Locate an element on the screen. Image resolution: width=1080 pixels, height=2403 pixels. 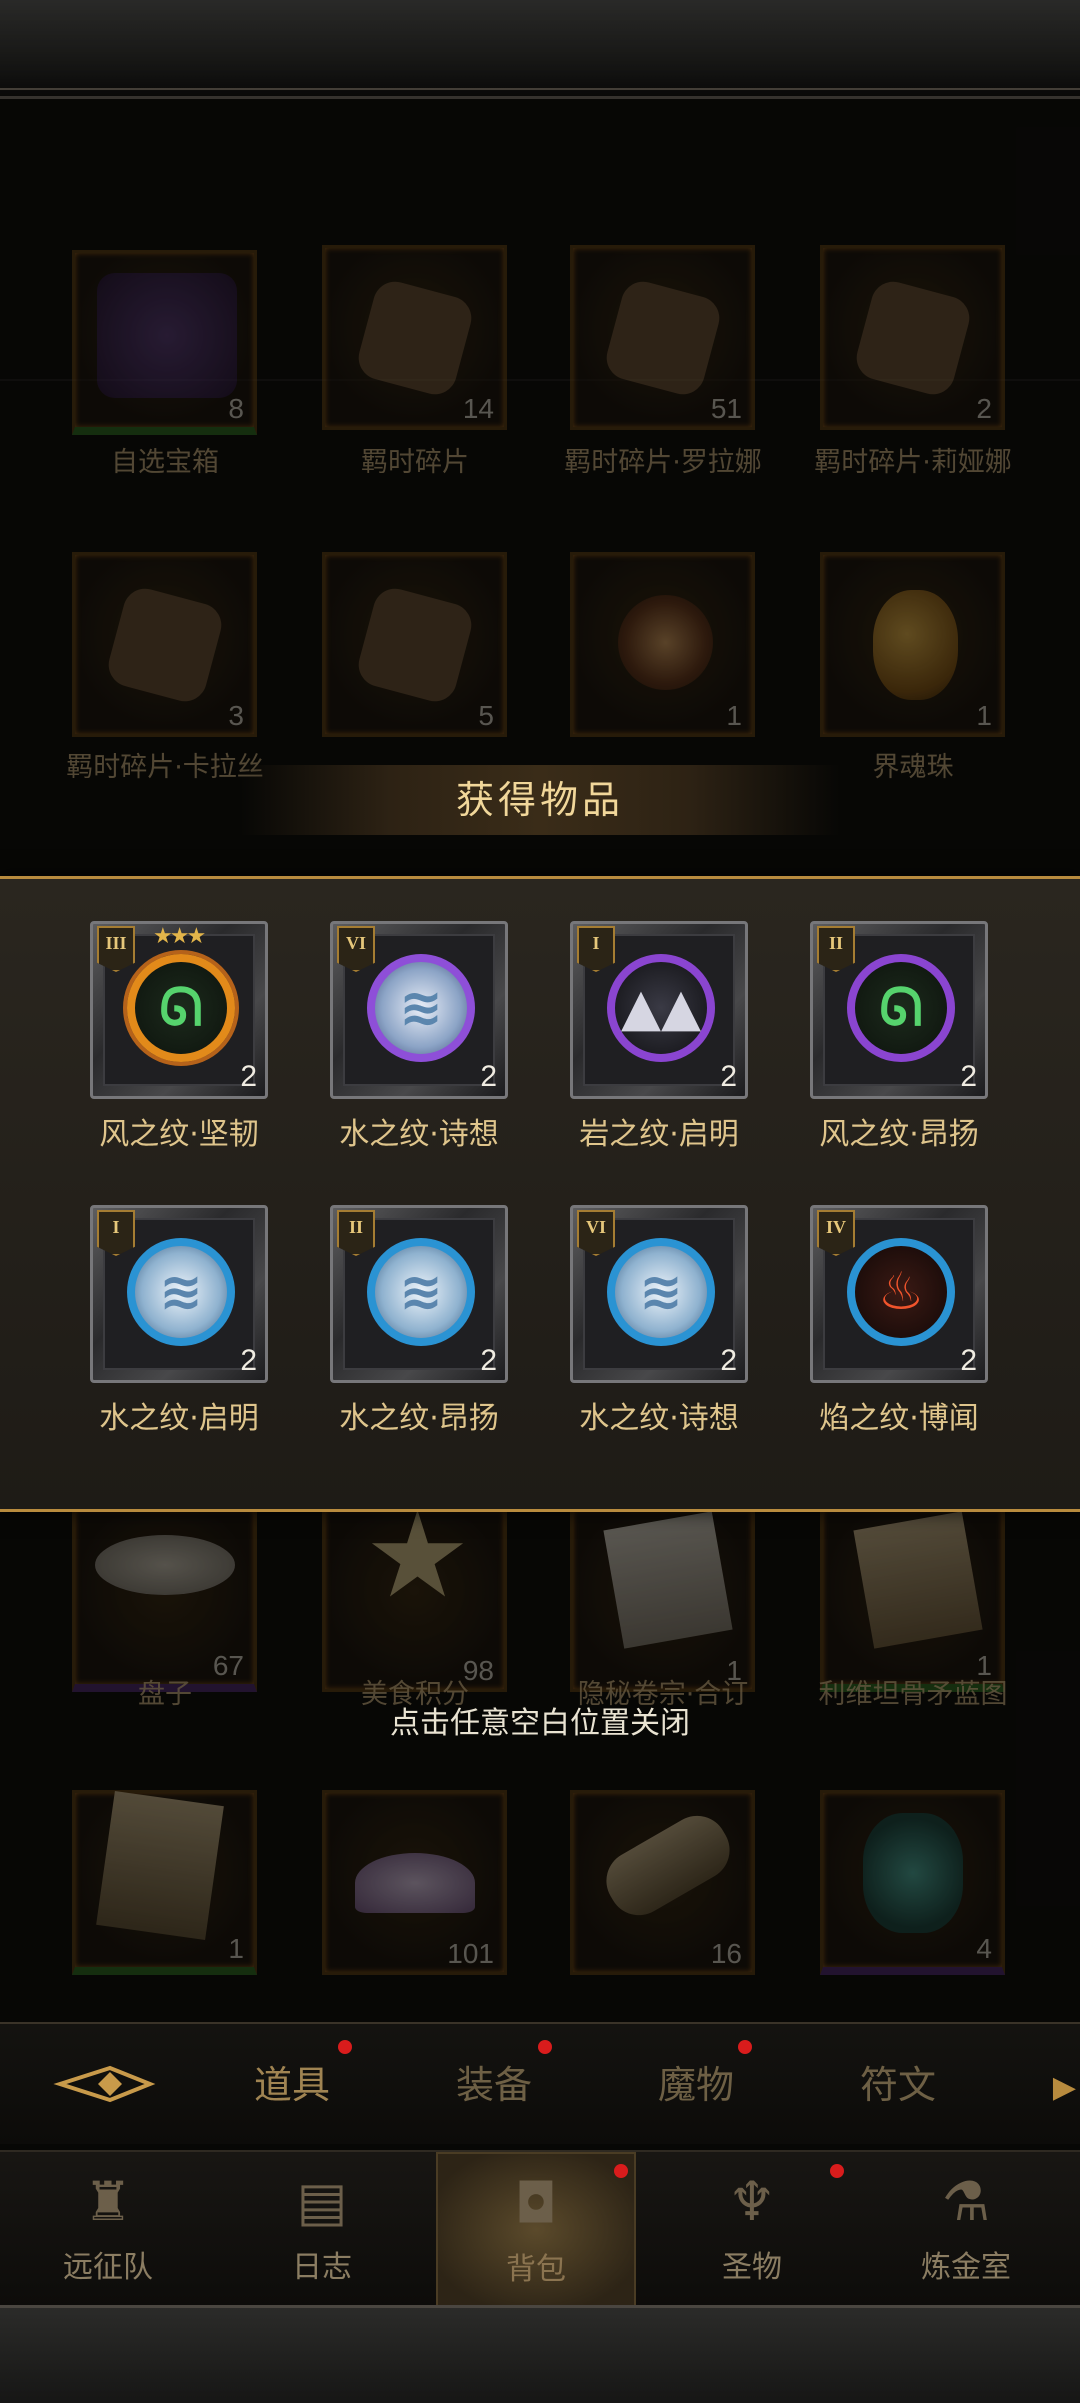
nav-backpack: ◘ 背包 is located at coordinates (536, 2229).